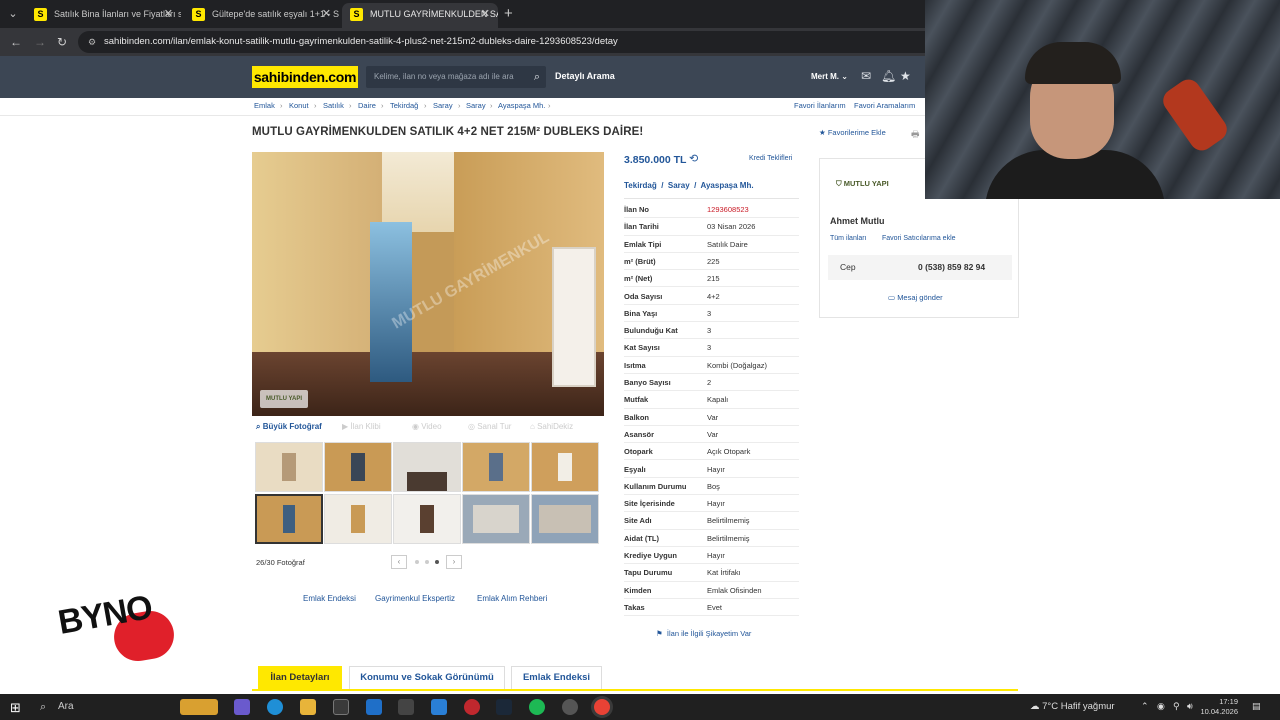 Image resolution: width=1280 pixels, height=720 pixels. I want to click on reload-icon: ↻, so click(62, 42).